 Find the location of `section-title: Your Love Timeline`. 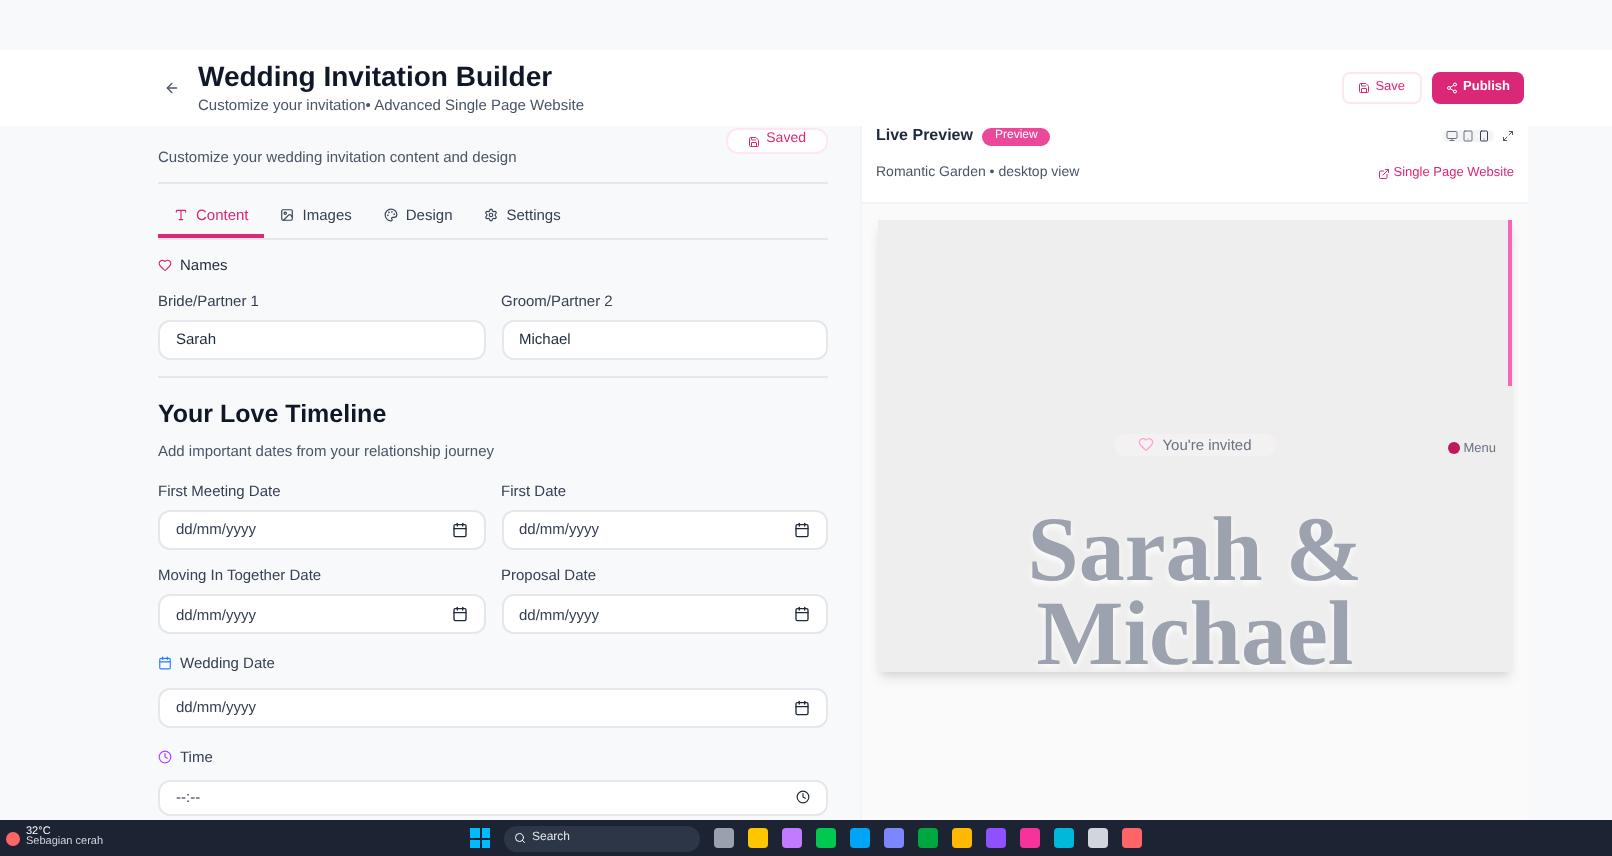

section-title: Your Love Timeline is located at coordinates (273, 414).